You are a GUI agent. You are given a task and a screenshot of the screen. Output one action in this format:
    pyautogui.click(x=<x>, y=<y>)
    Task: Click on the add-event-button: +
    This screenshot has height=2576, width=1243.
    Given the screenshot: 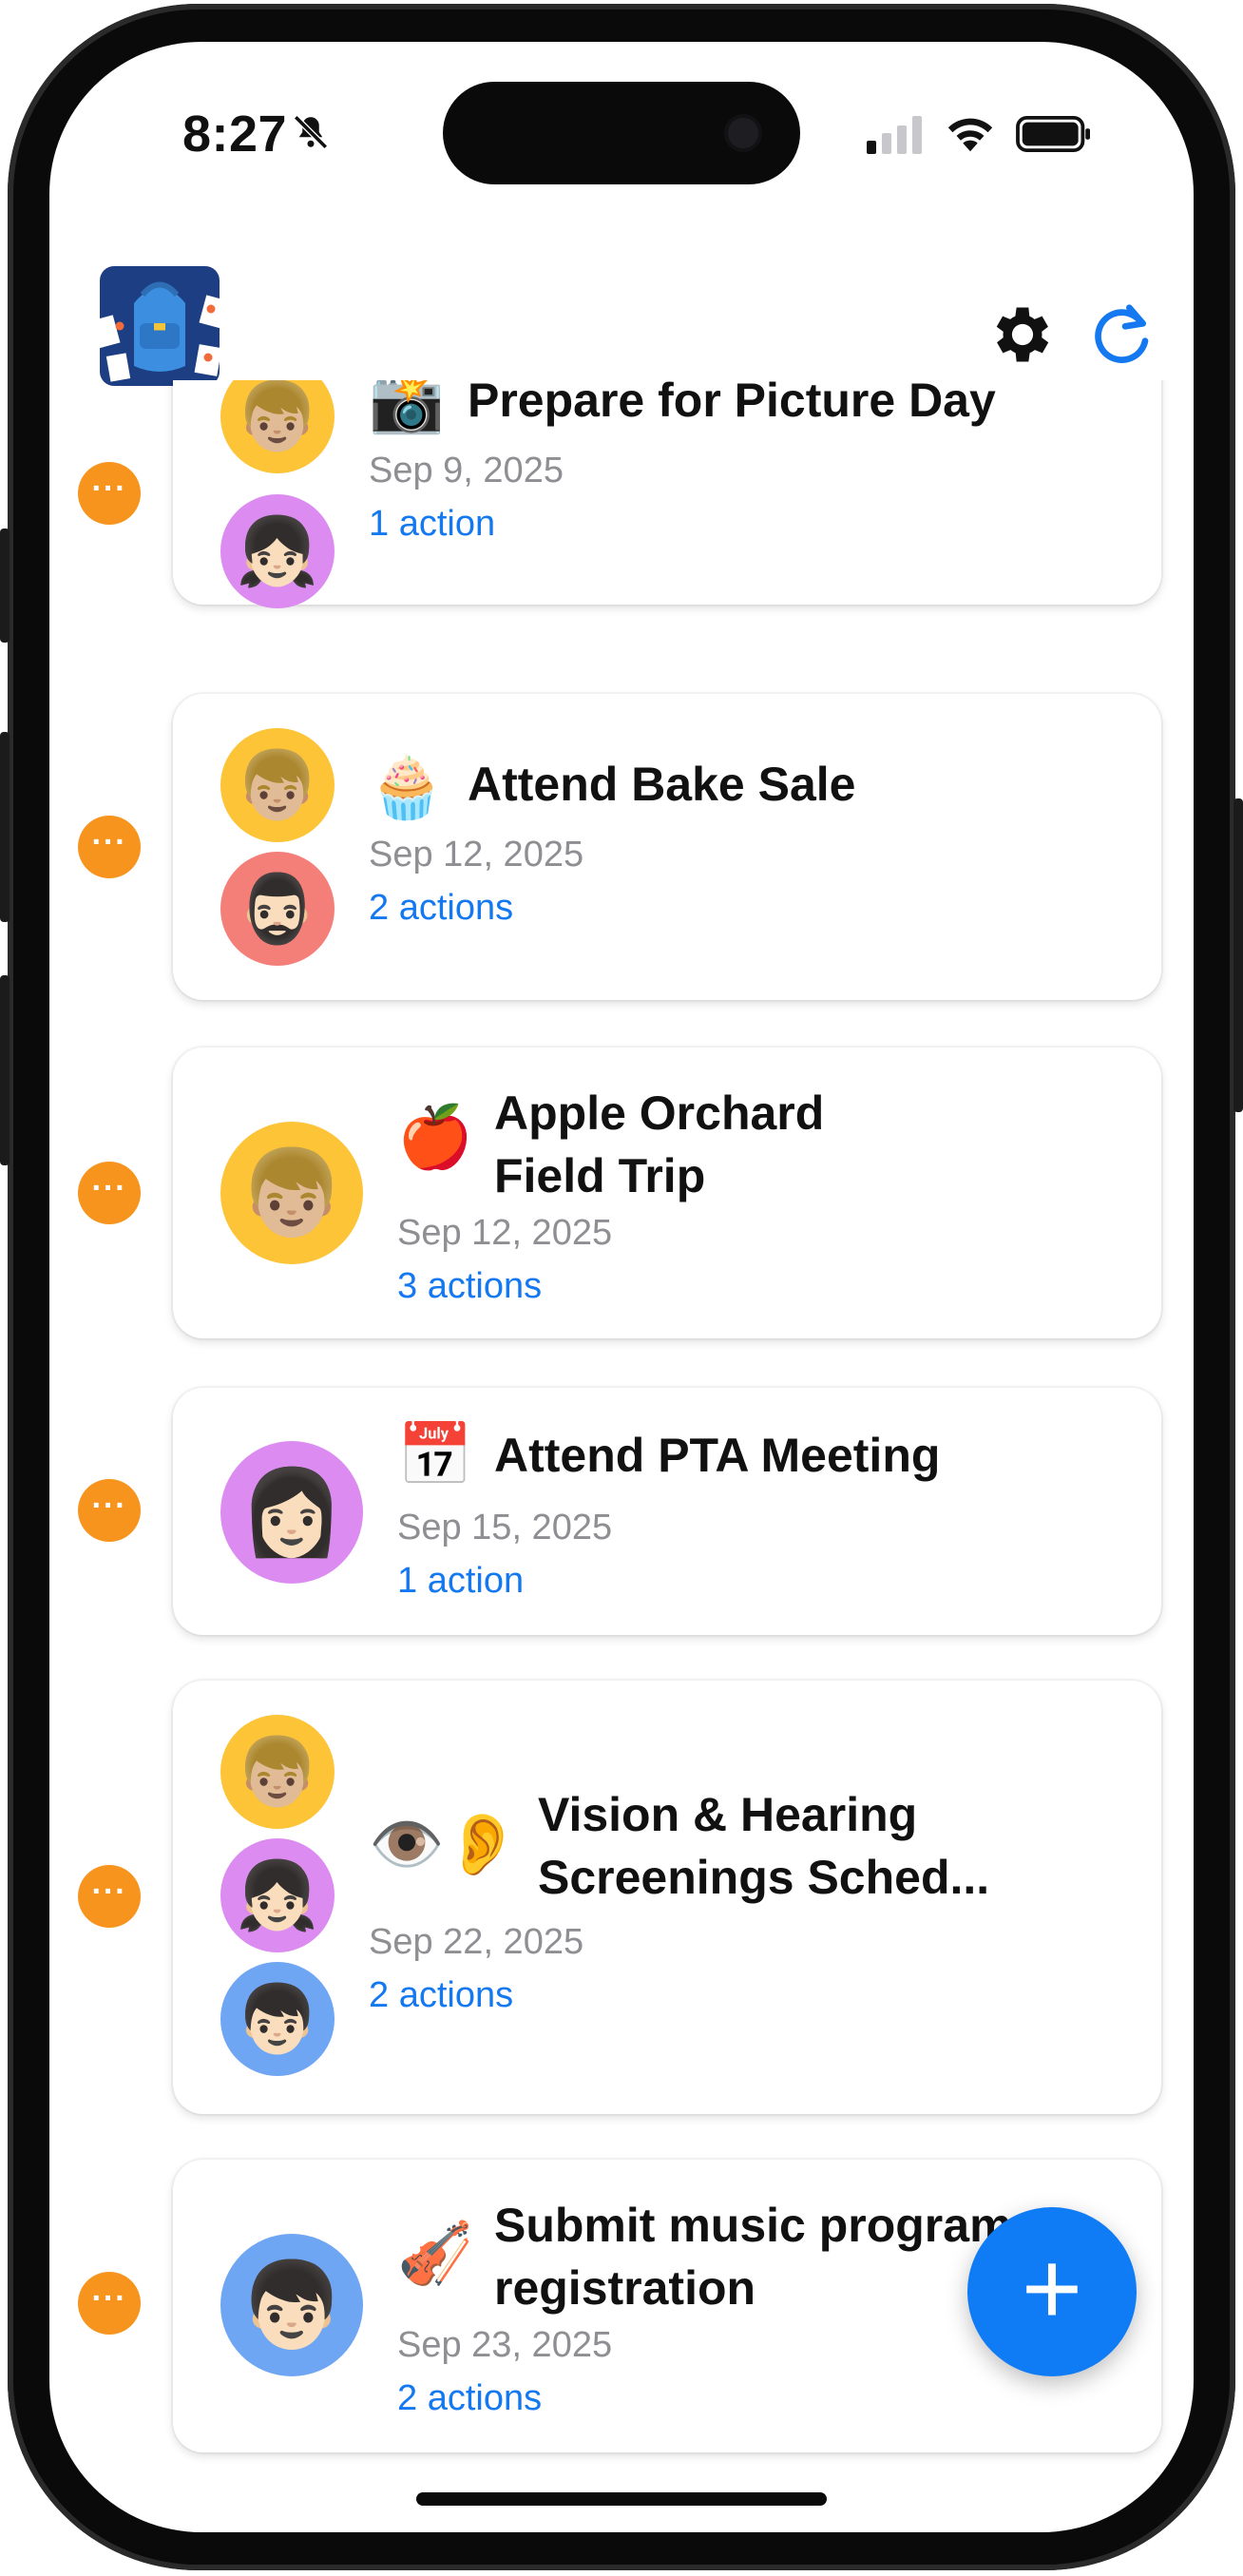 What is the action you would take?
    pyautogui.click(x=1052, y=2292)
    